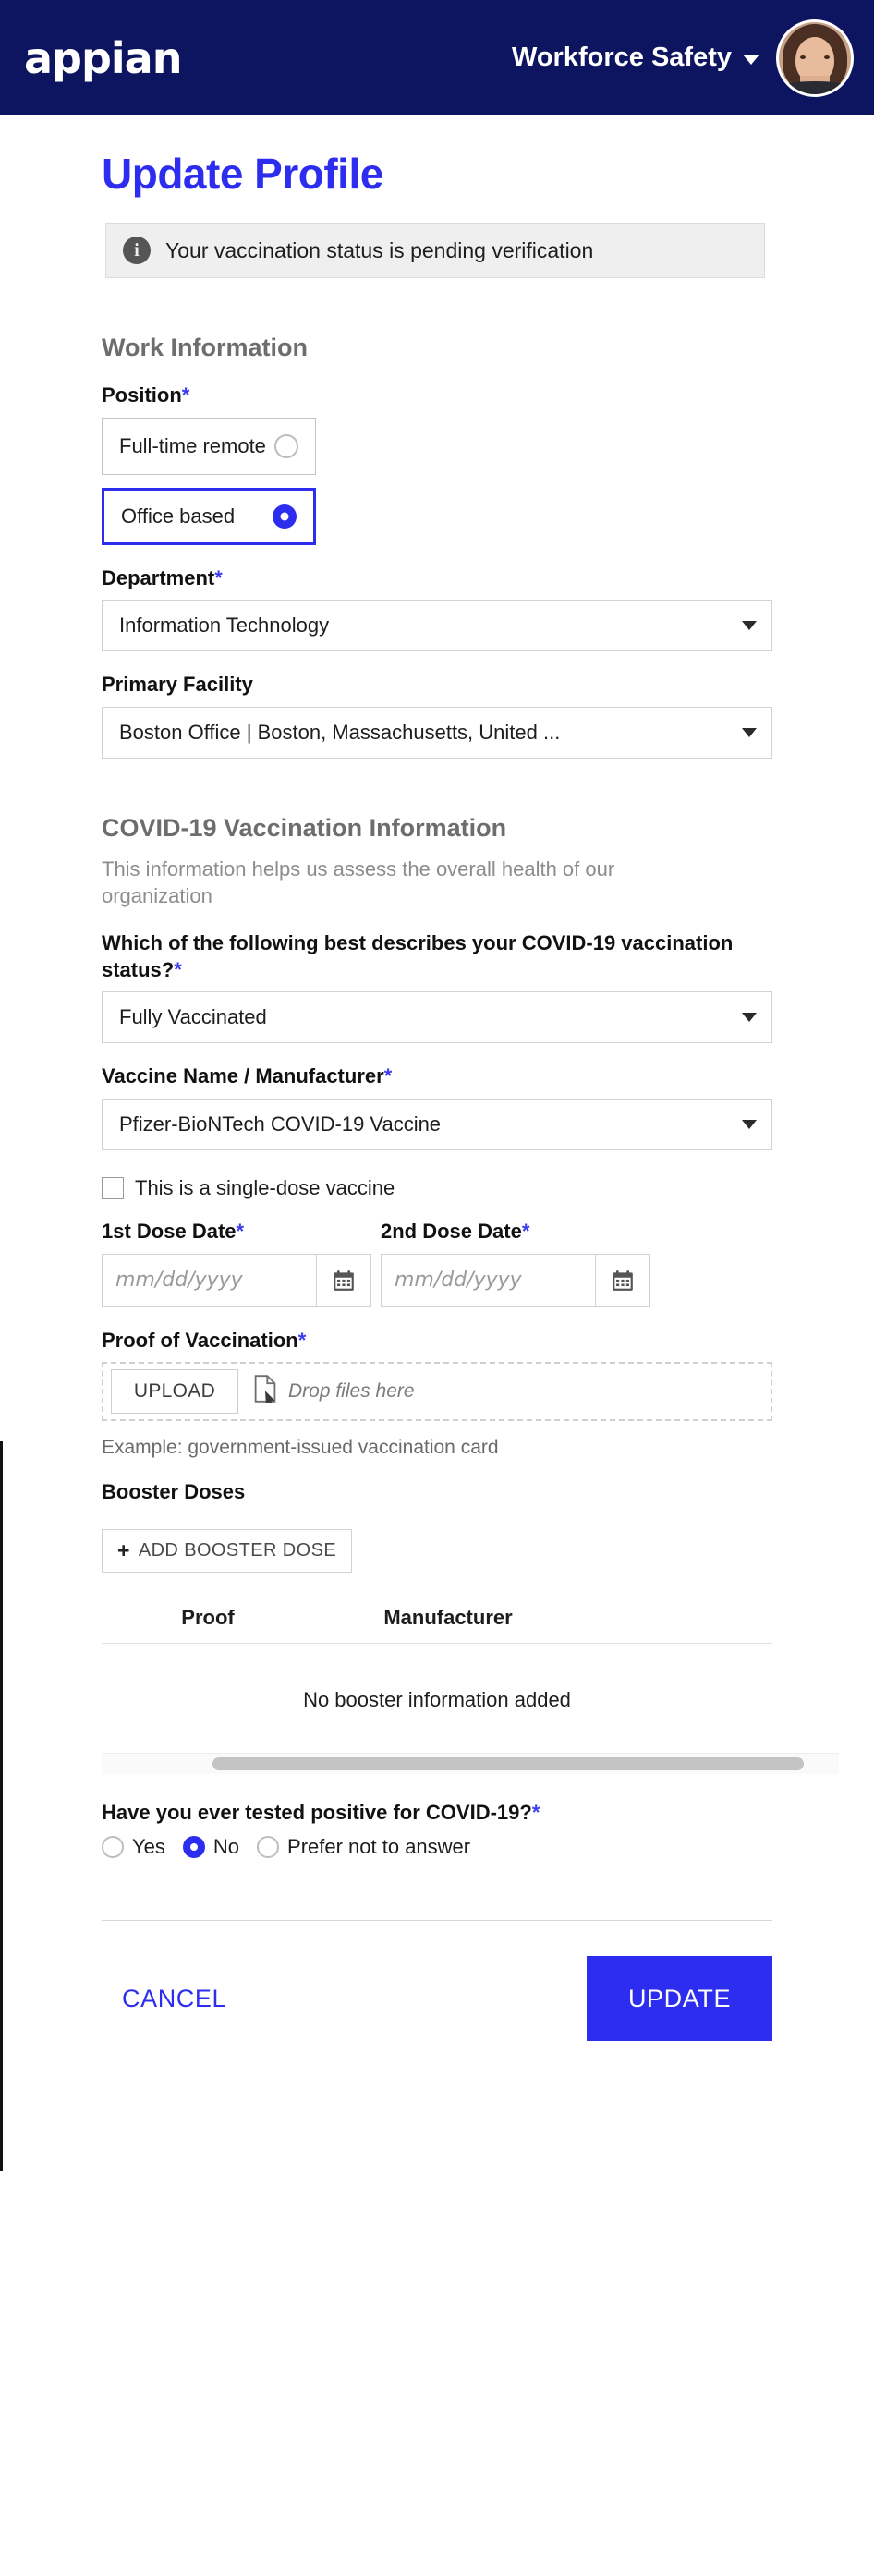  I want to click on avatar-shoulders, so click(815, 87).